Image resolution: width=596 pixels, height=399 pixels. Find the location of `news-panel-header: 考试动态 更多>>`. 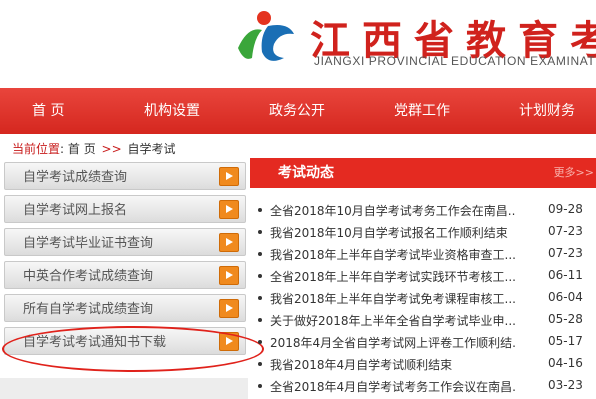

news-panel-header: 考试动态 更多>> is located at coordinates (423, 173).